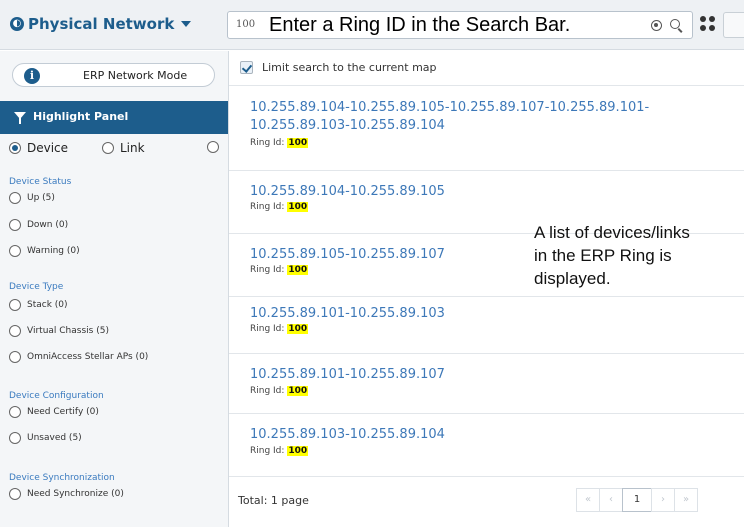 This screenshot has width=744, height=527. Describe the element at coordinates (63, 412) in the screenshot. I see `option-label: Need Certify (0)` at that location.